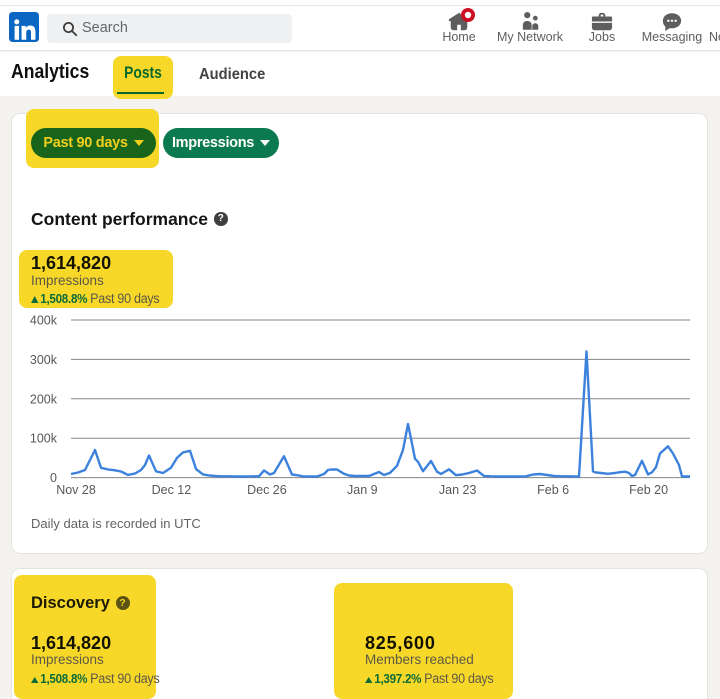  Describe the element at coordinates (648, 490) in the screenshot. I see `svg-text: Feb 20` at that location.